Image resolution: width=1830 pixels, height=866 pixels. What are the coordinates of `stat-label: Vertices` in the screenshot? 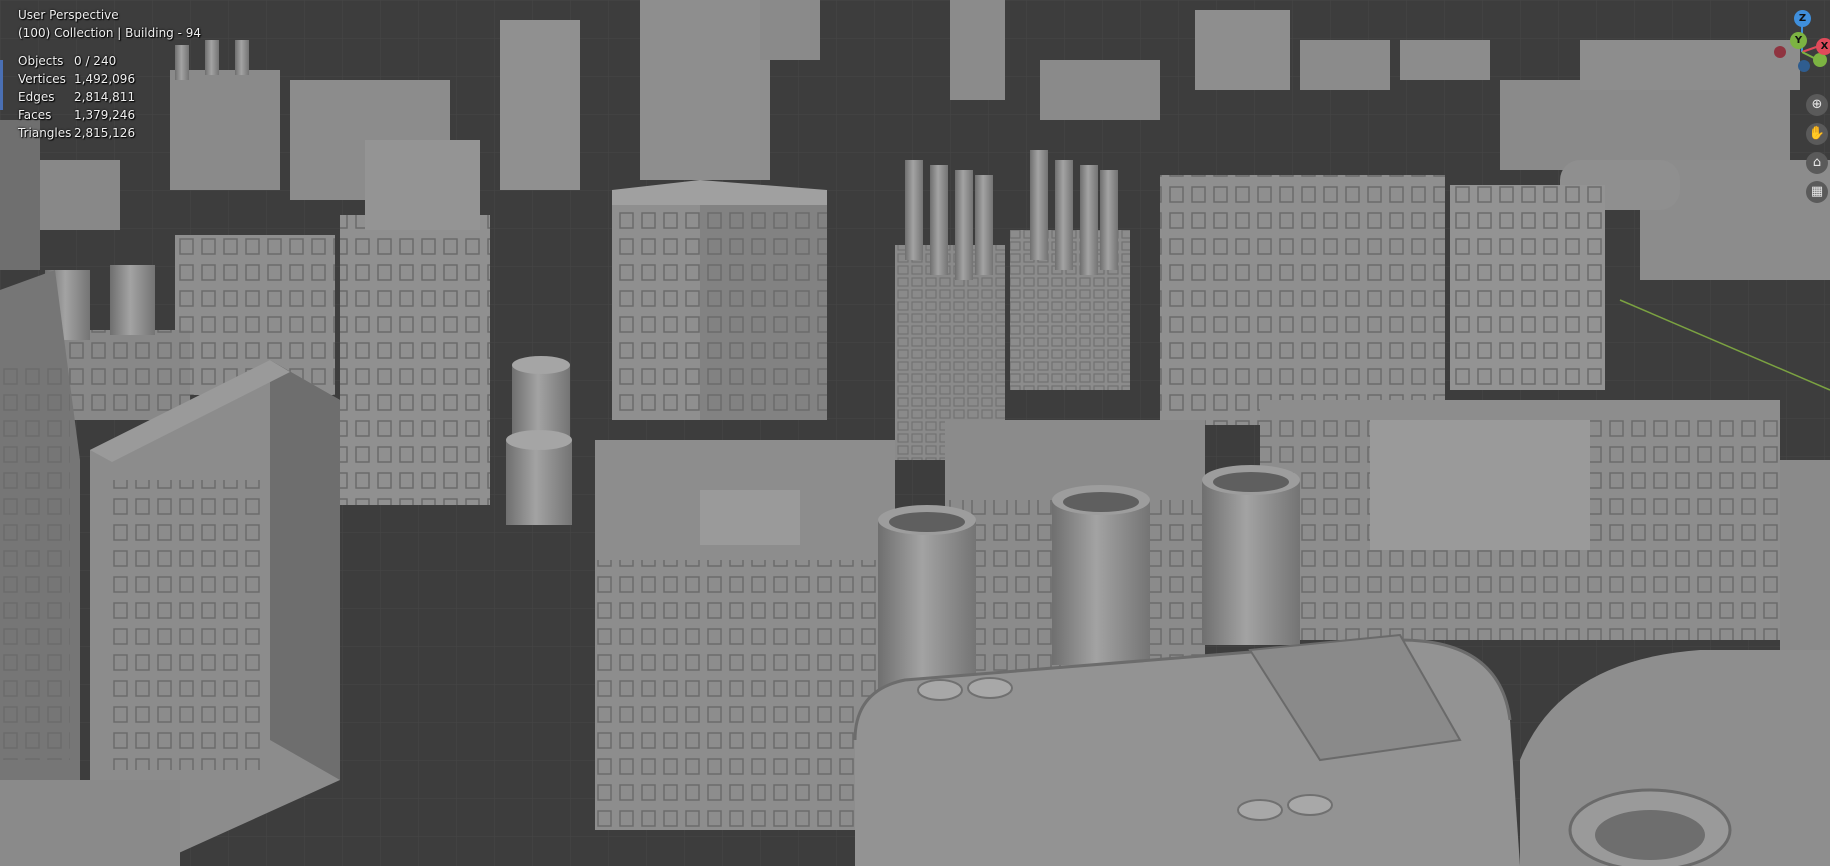 It's located at (42, 79).